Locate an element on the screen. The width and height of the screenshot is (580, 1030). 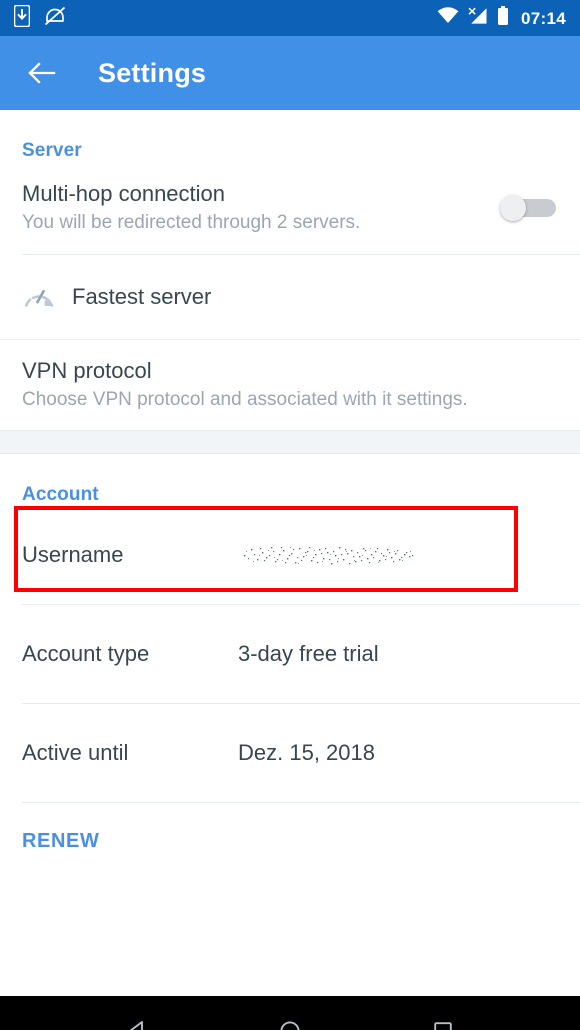
account-row-username-key: Username is located at coordinates (73, 554).